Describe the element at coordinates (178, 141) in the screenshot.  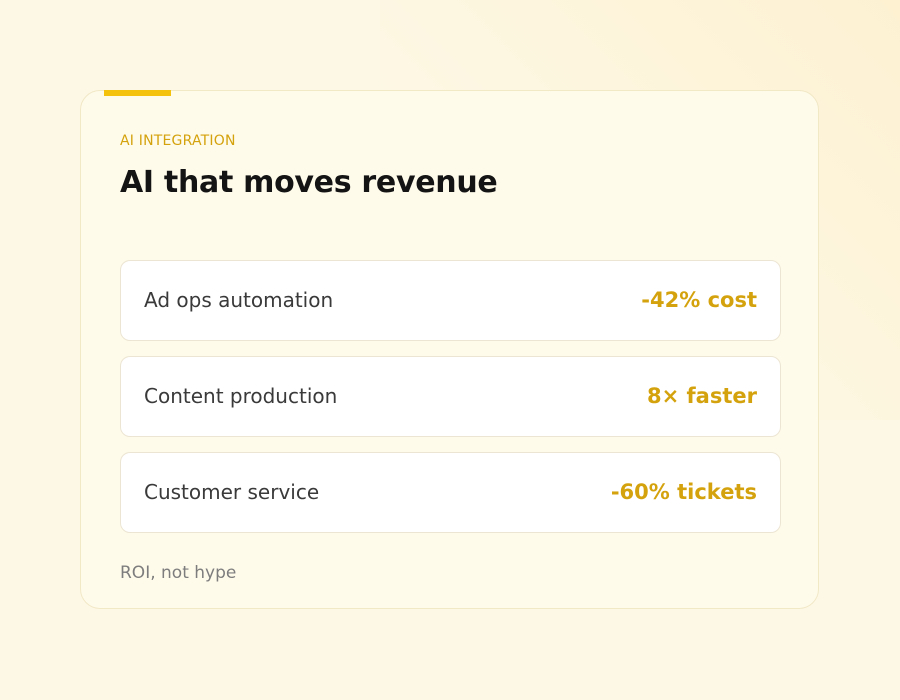
I see `card-eyebrow: AI INTEGRATION` at that location.